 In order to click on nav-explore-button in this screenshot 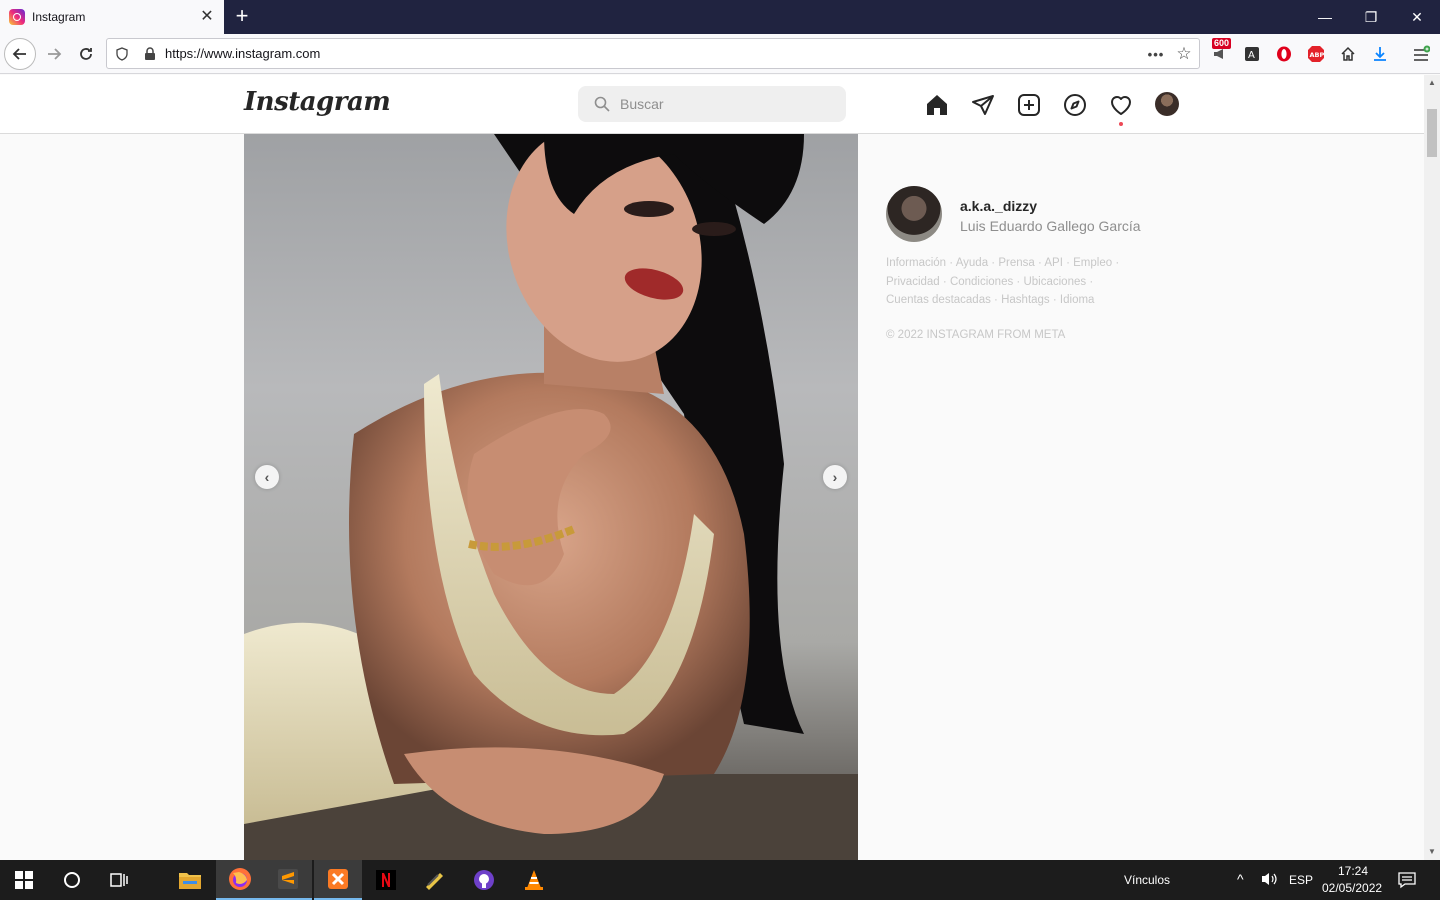, I will do `click(1075, 105)`.